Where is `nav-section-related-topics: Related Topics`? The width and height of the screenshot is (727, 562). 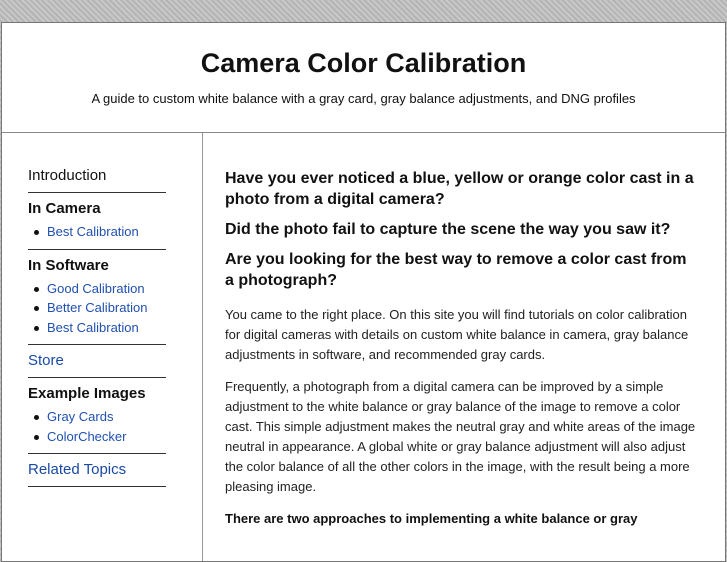 nav-section-related-topics: Related Topics is located at coordinates (97, 474).